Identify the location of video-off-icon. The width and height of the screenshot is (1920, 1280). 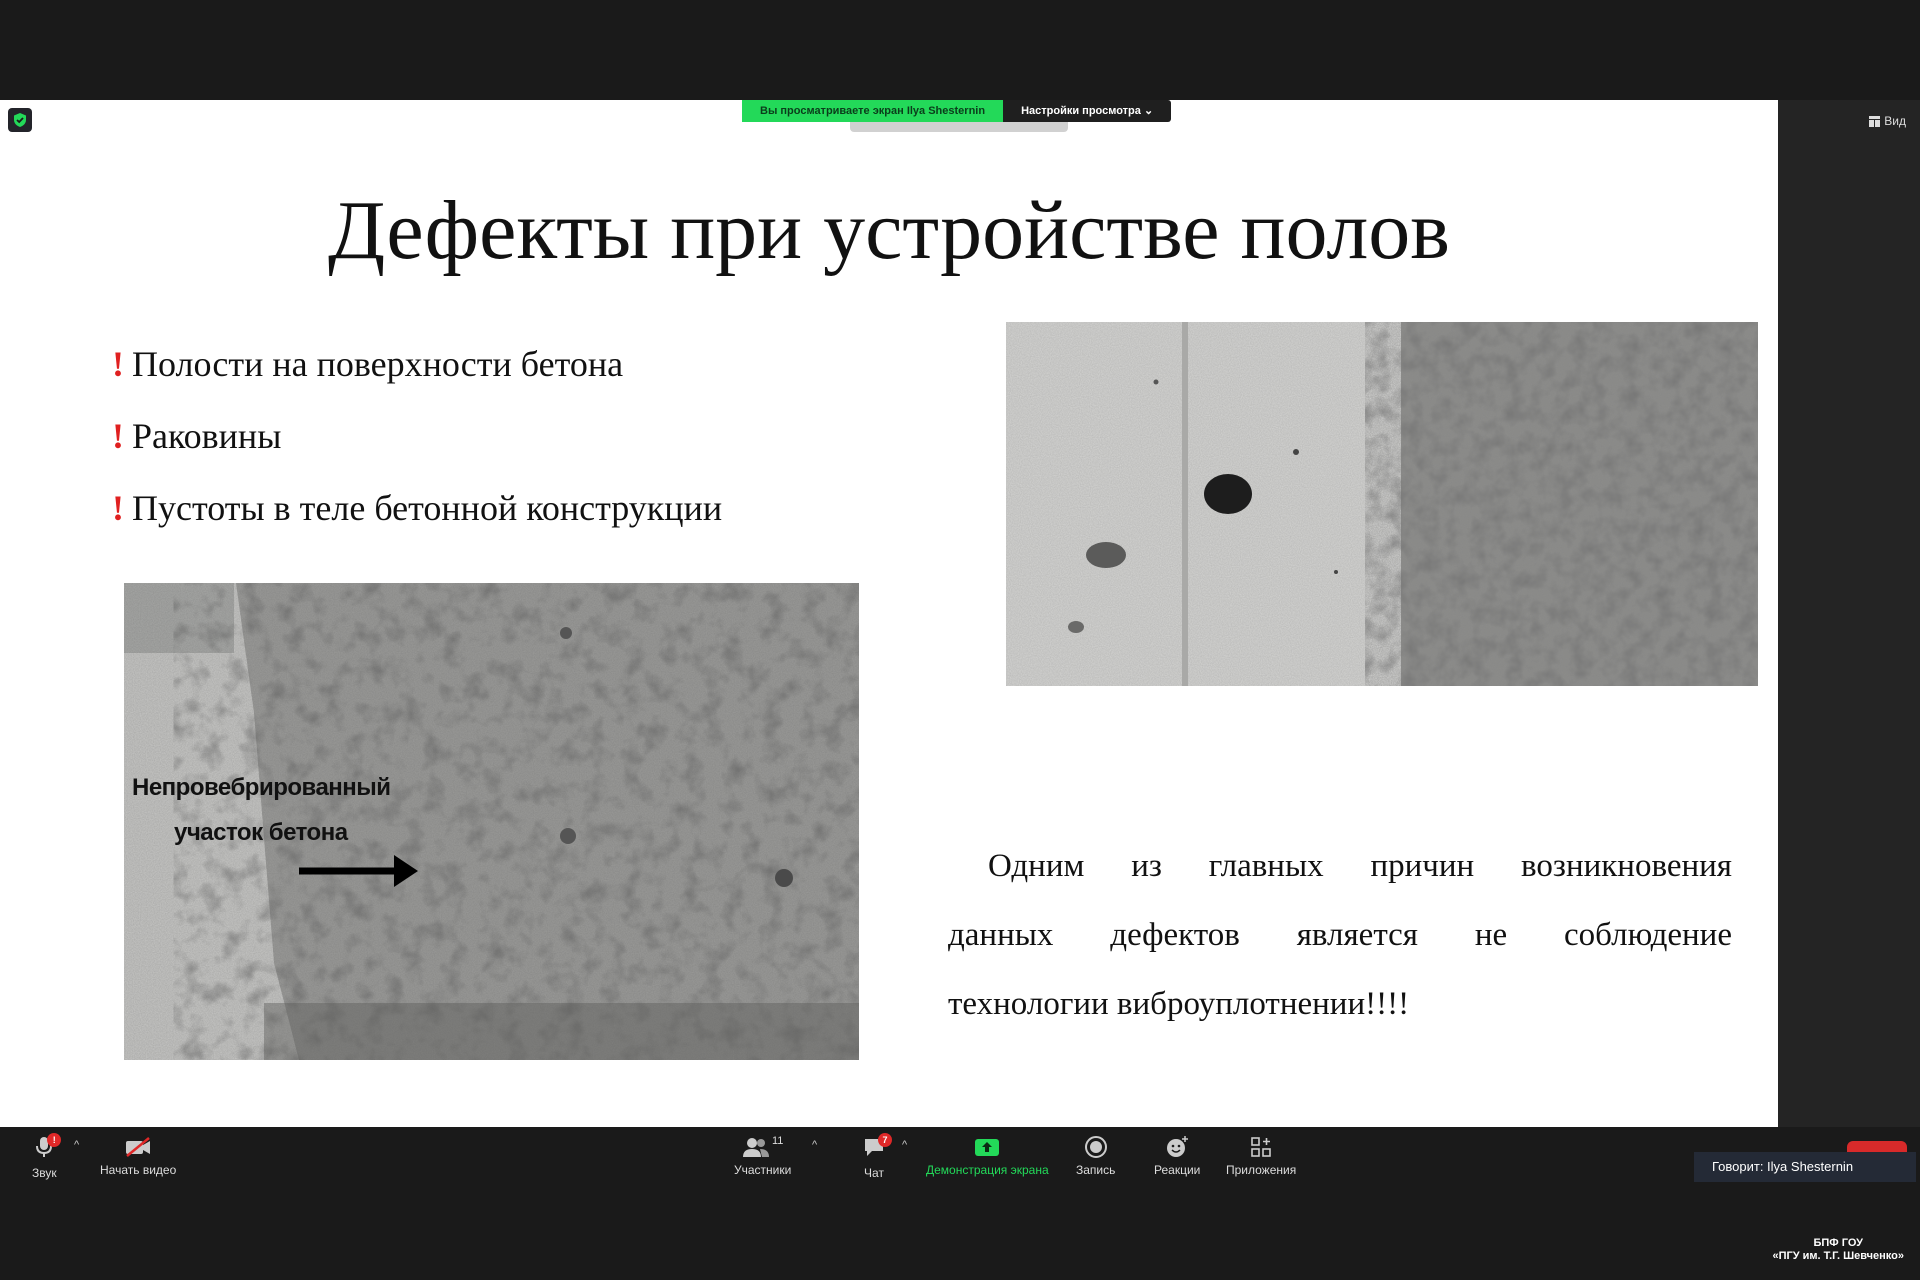
(138, 1147).